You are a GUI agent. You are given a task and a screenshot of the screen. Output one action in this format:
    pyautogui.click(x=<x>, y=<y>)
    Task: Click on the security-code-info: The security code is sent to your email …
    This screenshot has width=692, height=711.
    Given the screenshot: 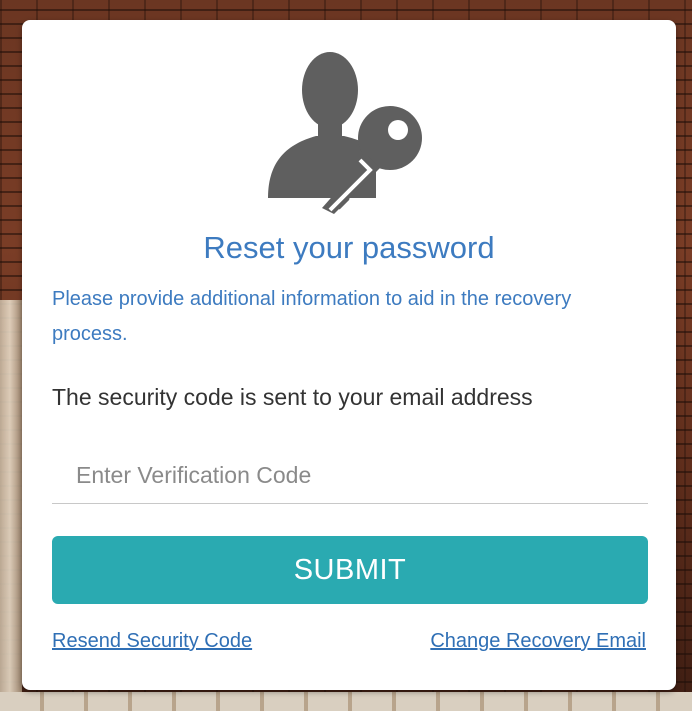 What is the action you would take?
    pyautogui.click(x=292, y=397)
    